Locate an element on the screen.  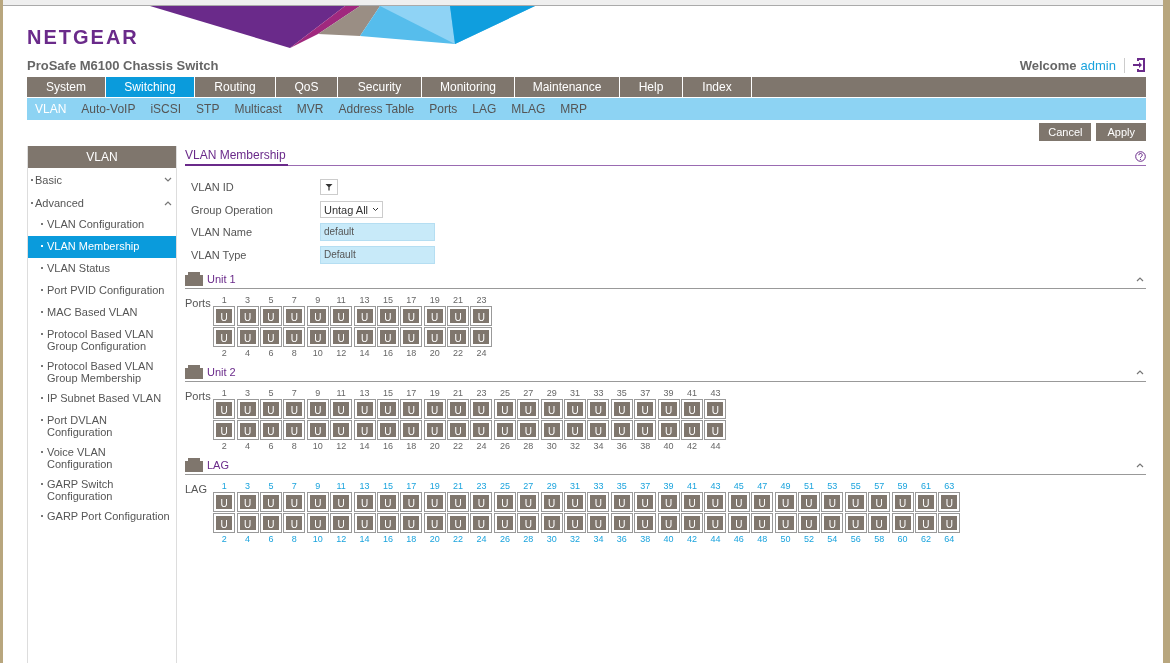
port-number: 24 is located at coordinates (481, 539).